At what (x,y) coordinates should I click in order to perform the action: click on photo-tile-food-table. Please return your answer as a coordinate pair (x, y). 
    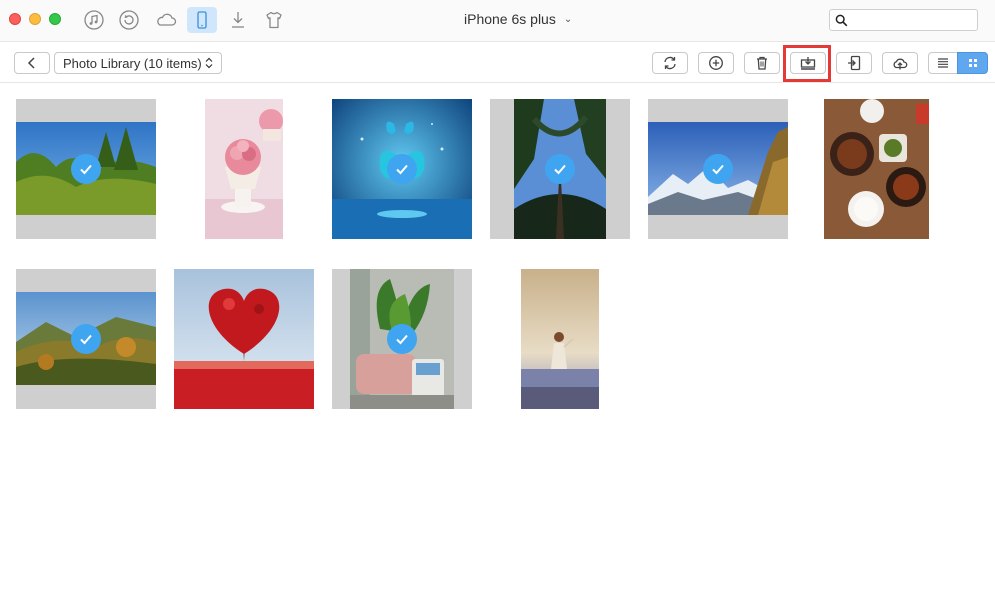
    Looking at the image, I should click on (876, 169).